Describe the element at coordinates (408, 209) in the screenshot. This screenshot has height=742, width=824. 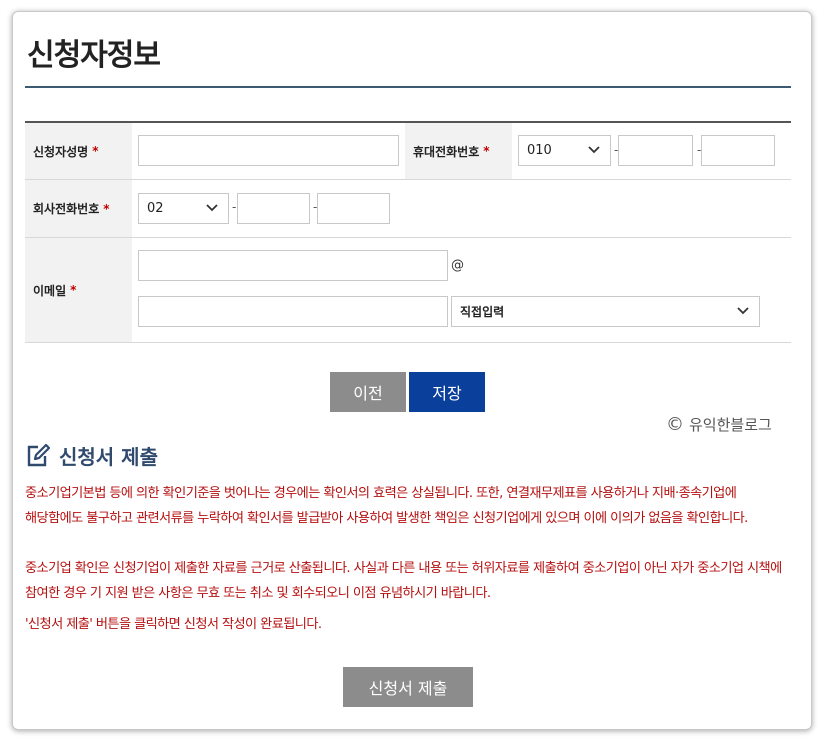
I see `row-company-phone: 회사전화번호 * 02 - -` at that location.